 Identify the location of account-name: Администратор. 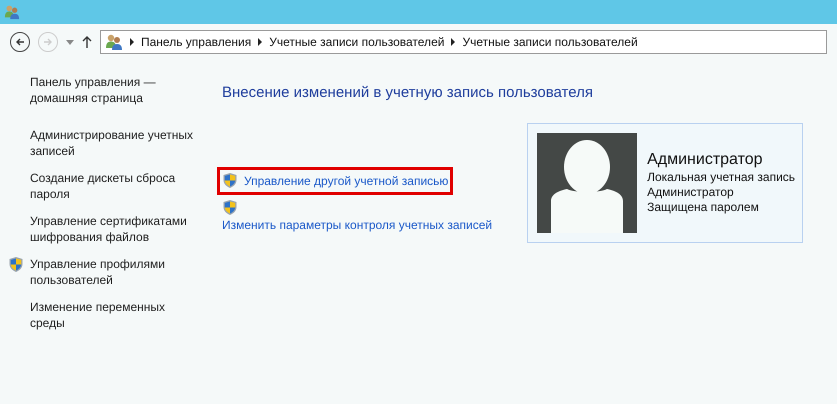
(705, 160).